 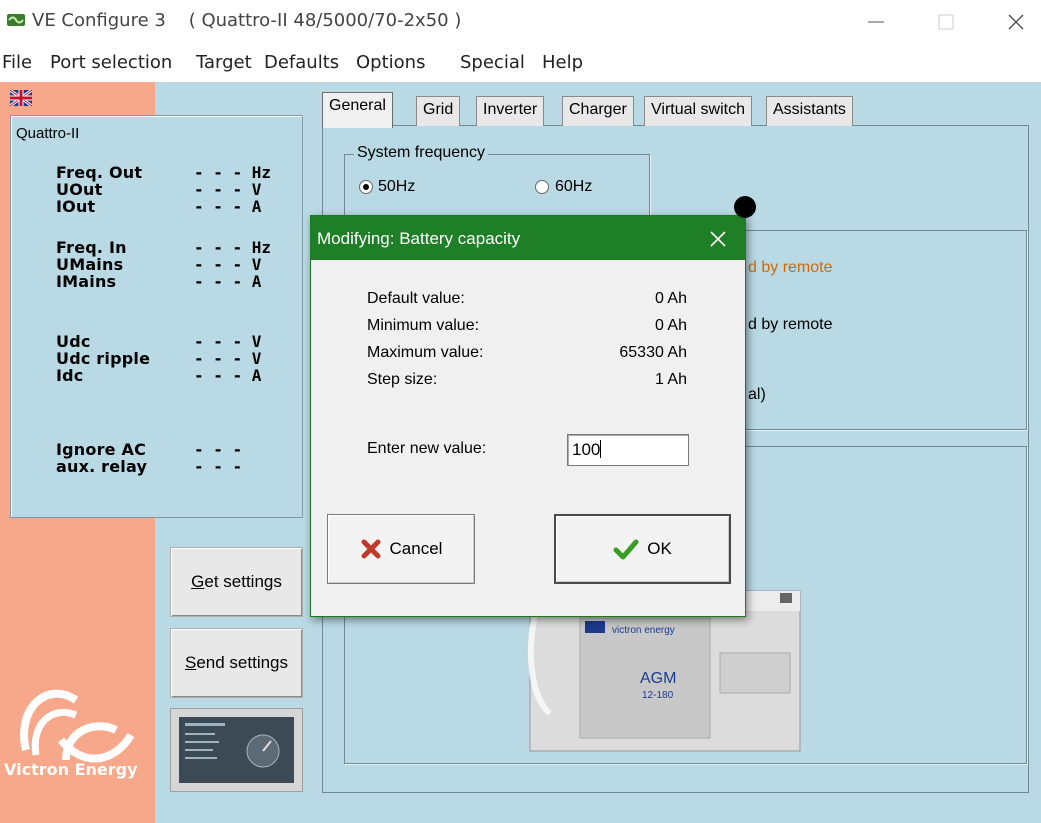 I want to click on status-value: - - -, so click(x=218, y=466).